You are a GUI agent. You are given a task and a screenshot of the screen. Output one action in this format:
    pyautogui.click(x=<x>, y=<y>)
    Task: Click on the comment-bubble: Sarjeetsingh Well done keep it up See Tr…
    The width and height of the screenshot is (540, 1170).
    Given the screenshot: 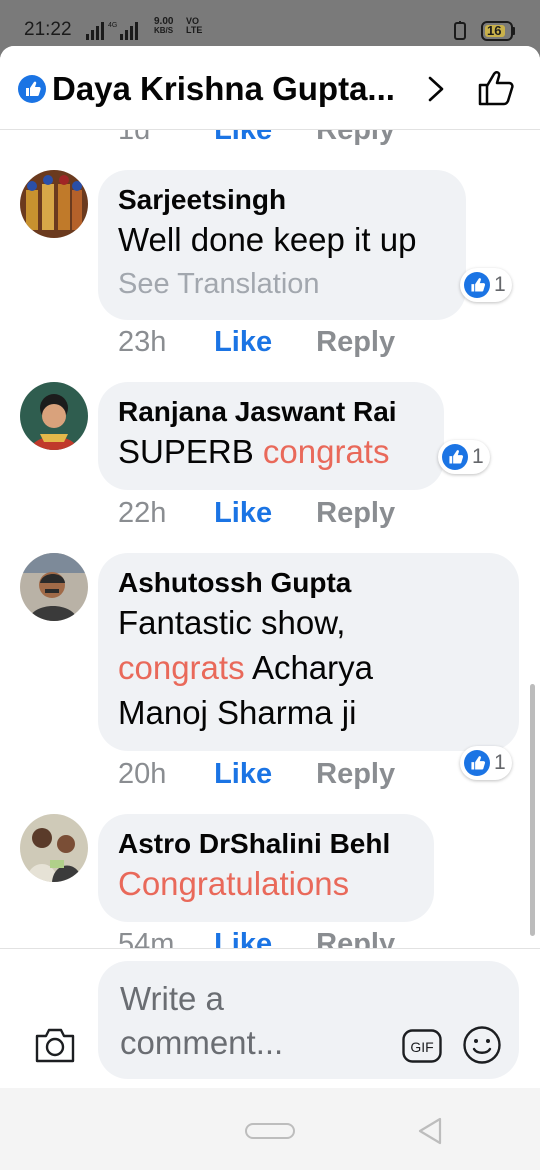 What is the action you would take?
    pyautogui.click(x=282, y=245)
    